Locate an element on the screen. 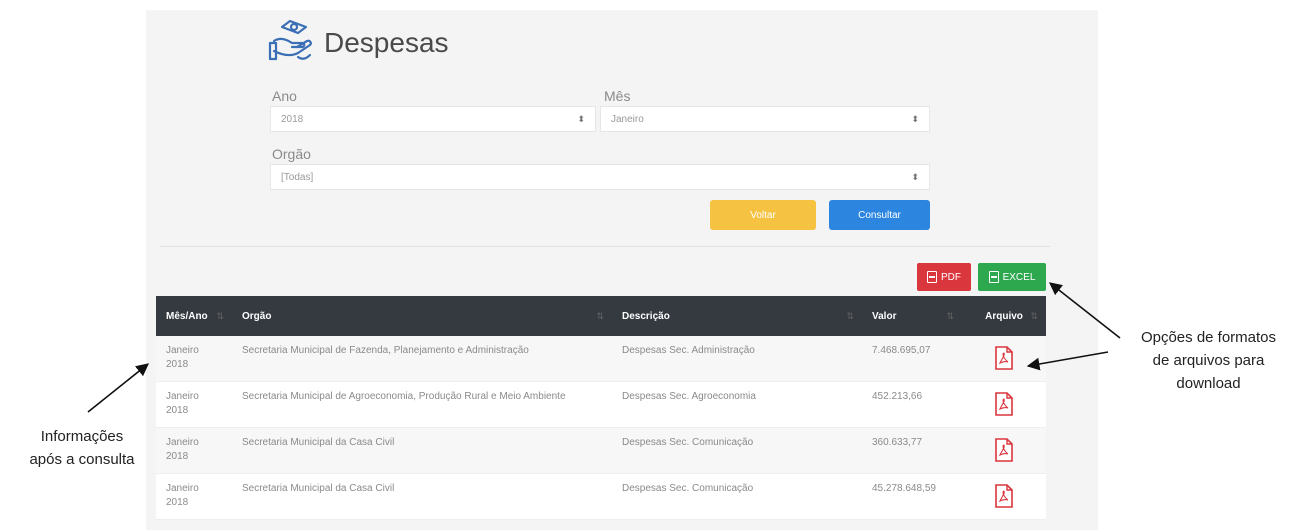  column-header-label: Orgão is located at coordinates (257, 316).